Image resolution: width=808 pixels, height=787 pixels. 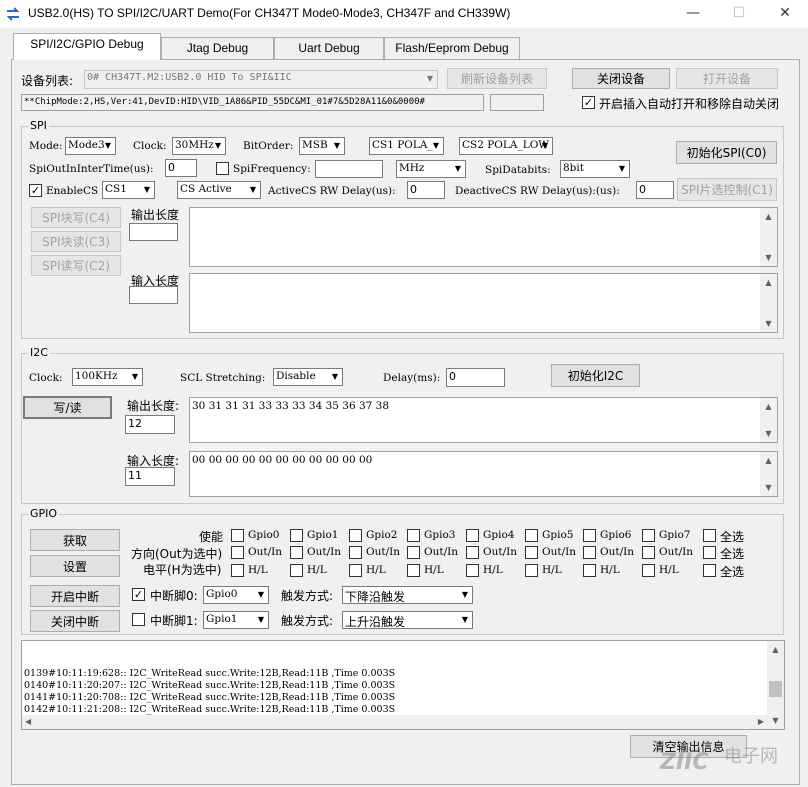 I want to click on spi-block-read-button: SPI块读(C3), so click(x=76, y=241).